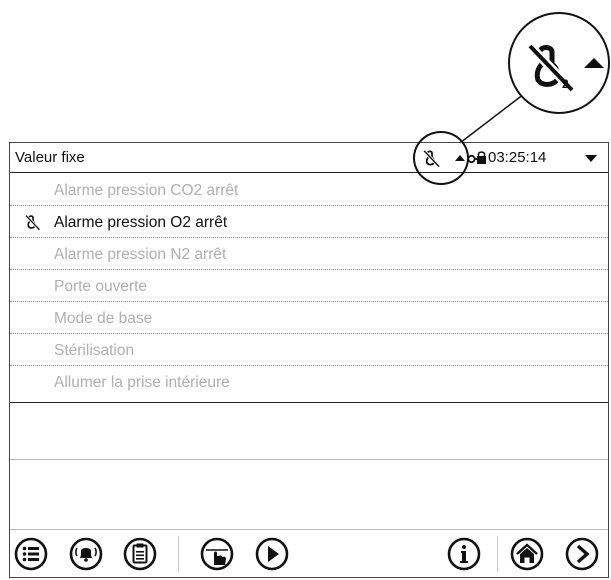 The width and height of the screenshot is (611, 580). Describe the element at coordinates (309, 222) in the screenshot. I see `list-item: Alarme pression O2 arrêt` at that location.